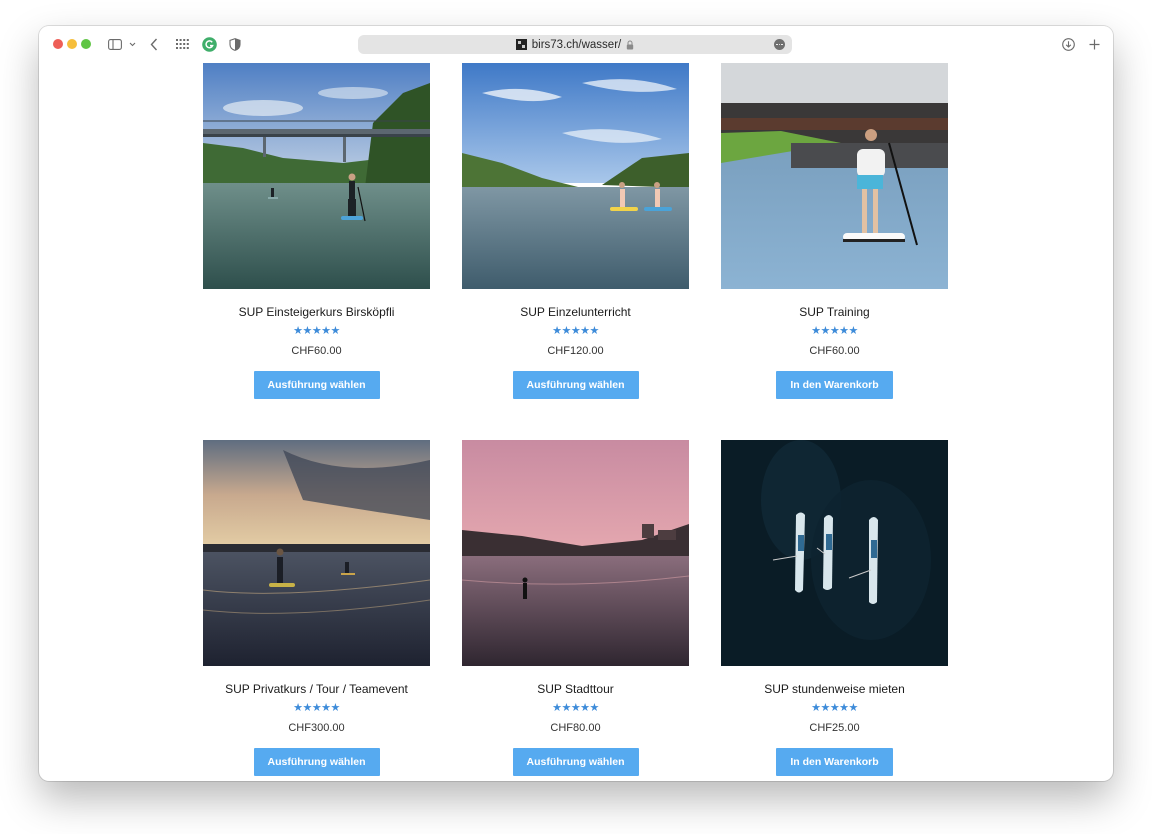  What do you see at coordinates (575, 728) in the screenshot?
I see `product-price: CHF80.00` at bounding box center [575, 728].